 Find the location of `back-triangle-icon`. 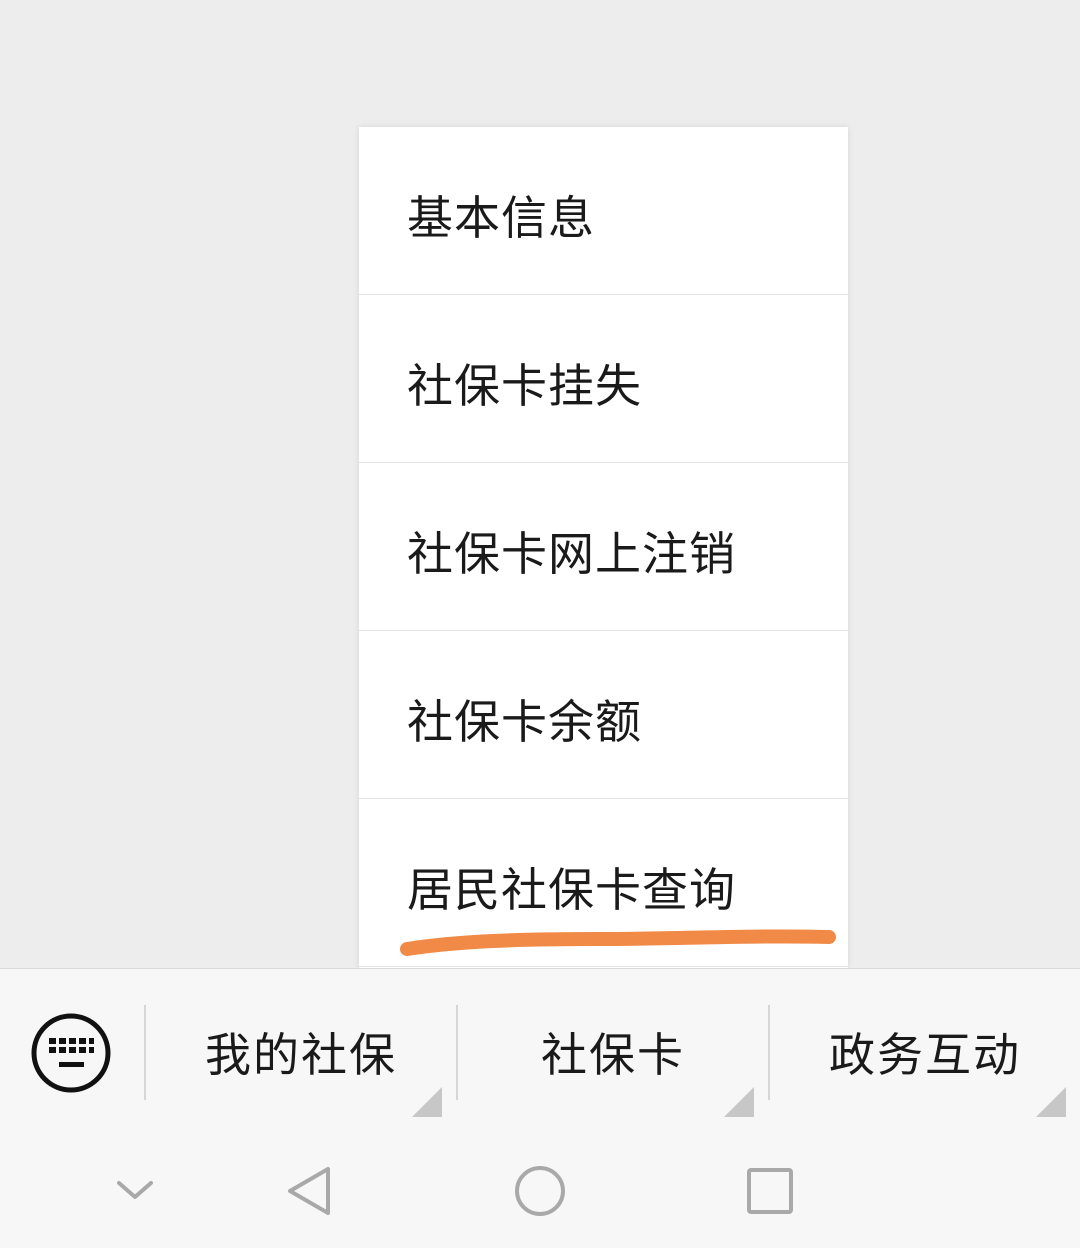

back-triangle-icon is located at coordinates (310, 1191).